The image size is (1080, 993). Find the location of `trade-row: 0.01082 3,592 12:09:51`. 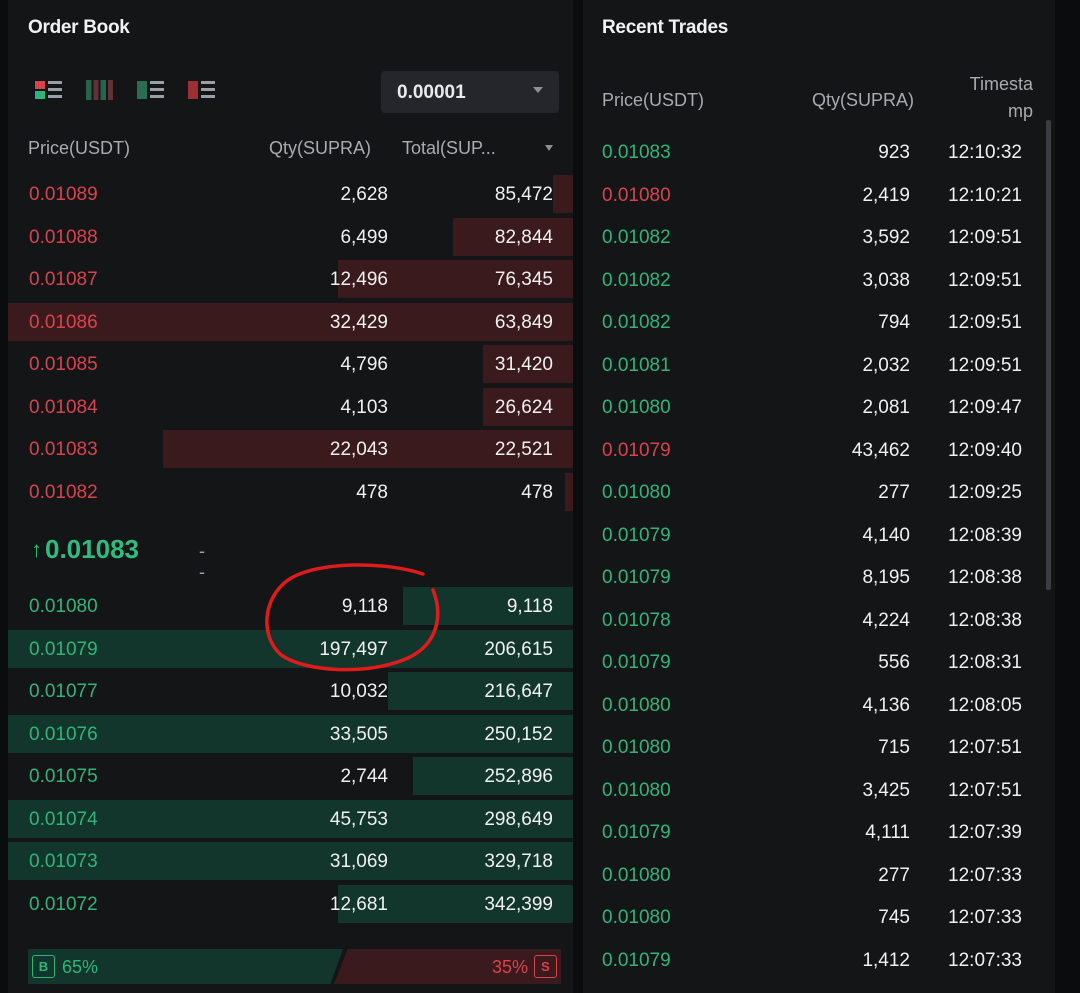

trade-row: 0.01082 3,592 12:09:51 is located at coordinates (810, 237).